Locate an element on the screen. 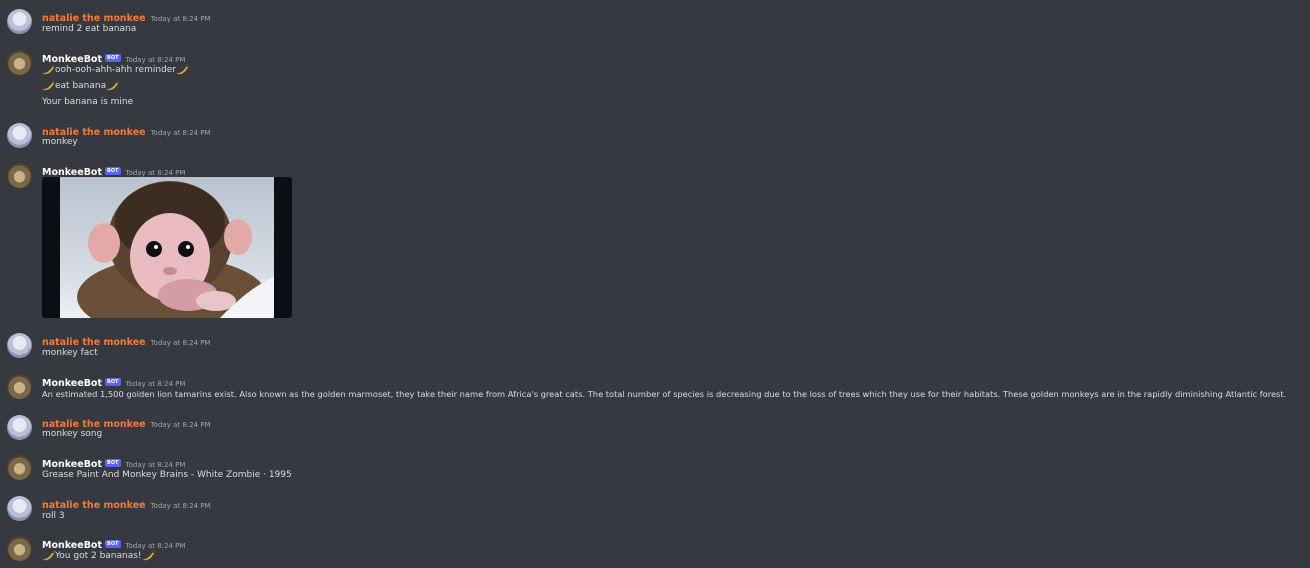 This screenshot has width=1310, height=568. monkey-image-icon is located at coordinates (175, 249).